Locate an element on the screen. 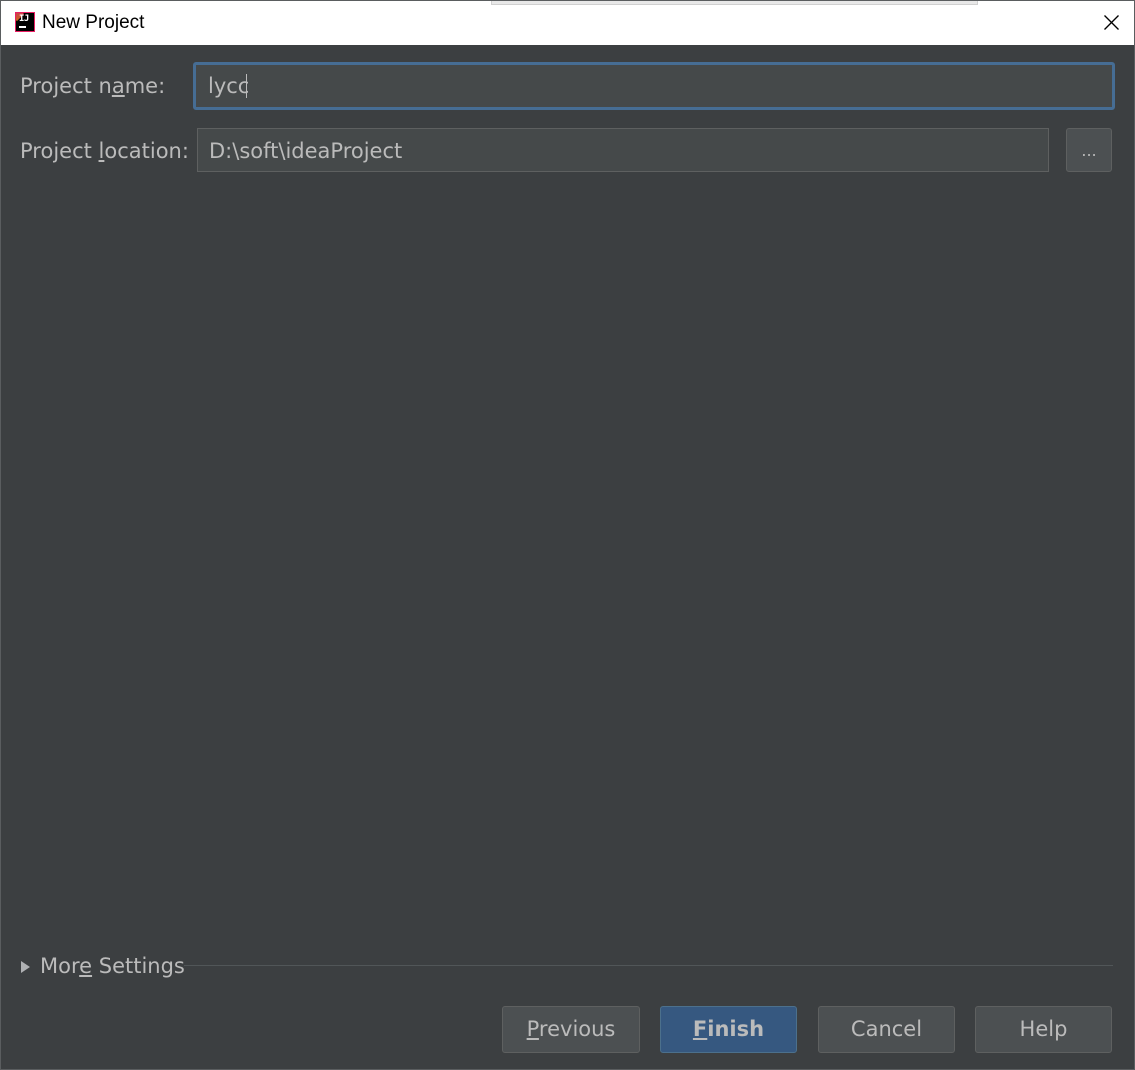 The width and height of the screenshot is (1135, 1070). window-title: New Project is located at coordinates (93, 22).